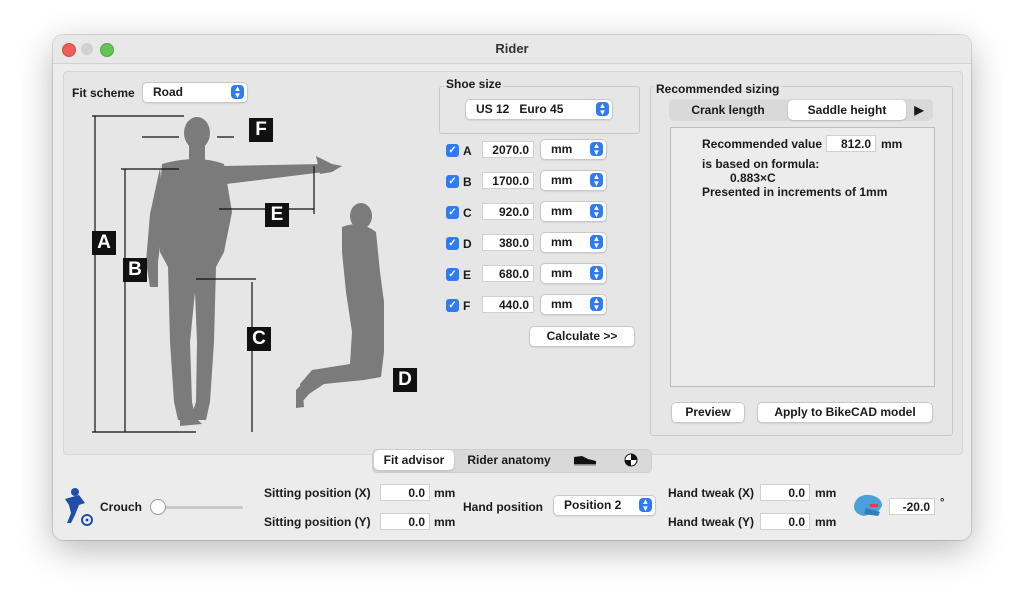 The image size is (1024, 611). What do you see at coordinates (467, 151) in the screenshot?
I see `measurement-letter-a: A` at bounding box center [467, 151].